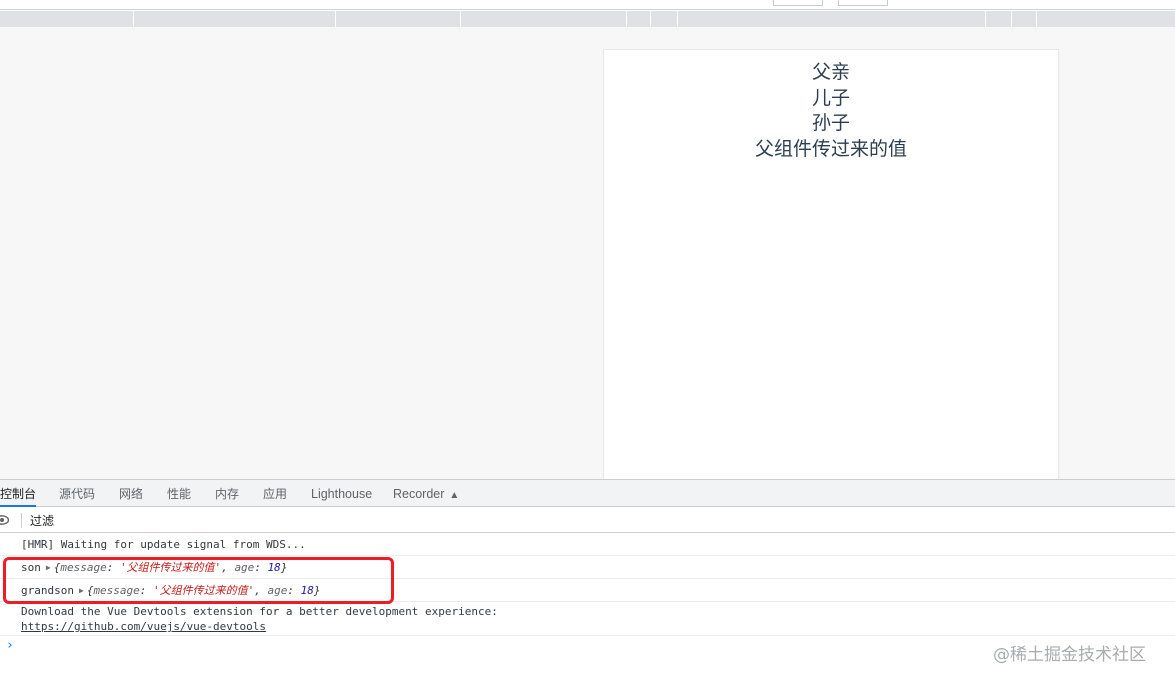  Describe the element at coordinates (131, 493) in the screenshot. I see `tab-network: 网络` at that location.